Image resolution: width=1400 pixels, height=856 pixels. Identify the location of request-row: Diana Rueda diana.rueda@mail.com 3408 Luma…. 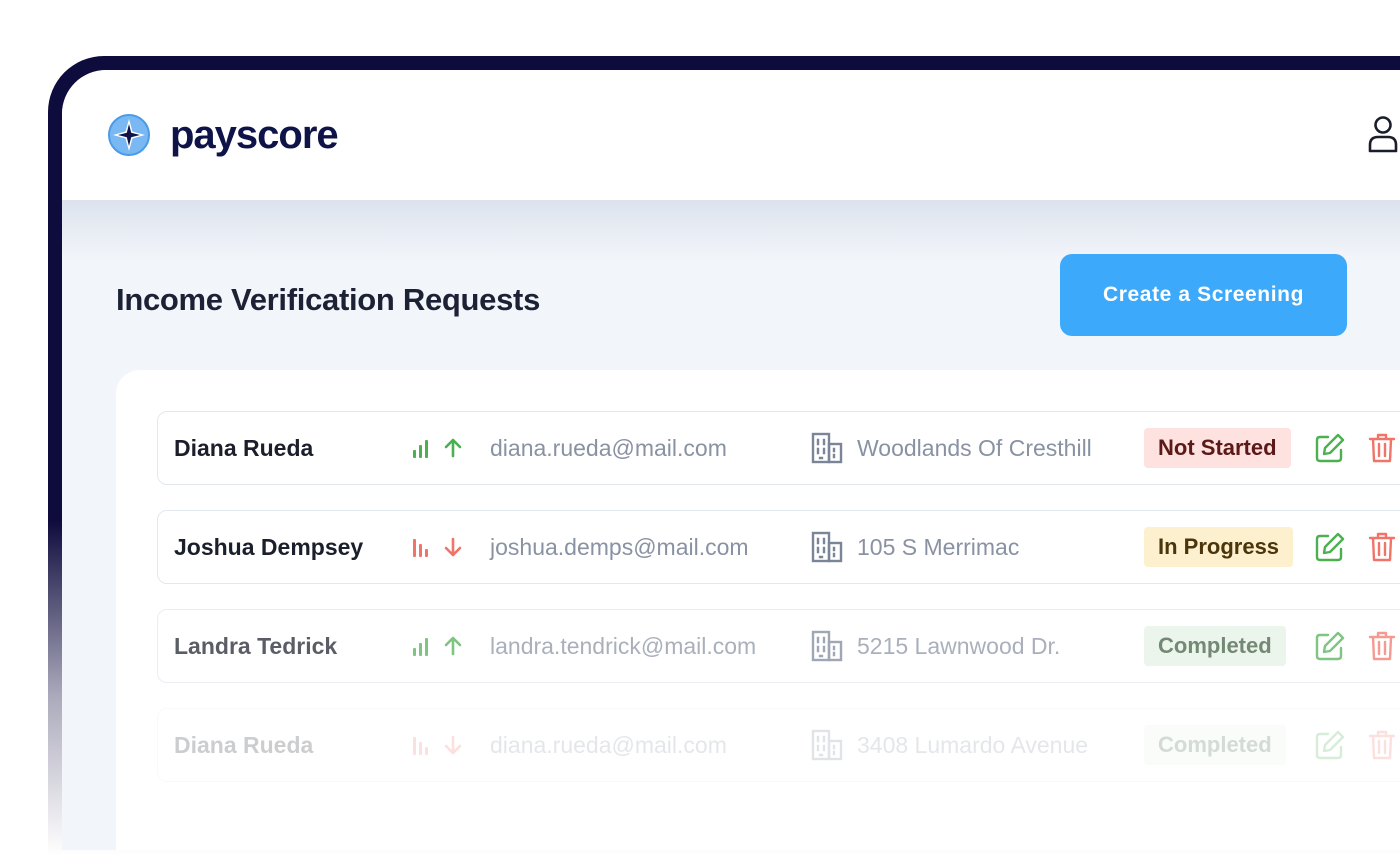
(778, 745).